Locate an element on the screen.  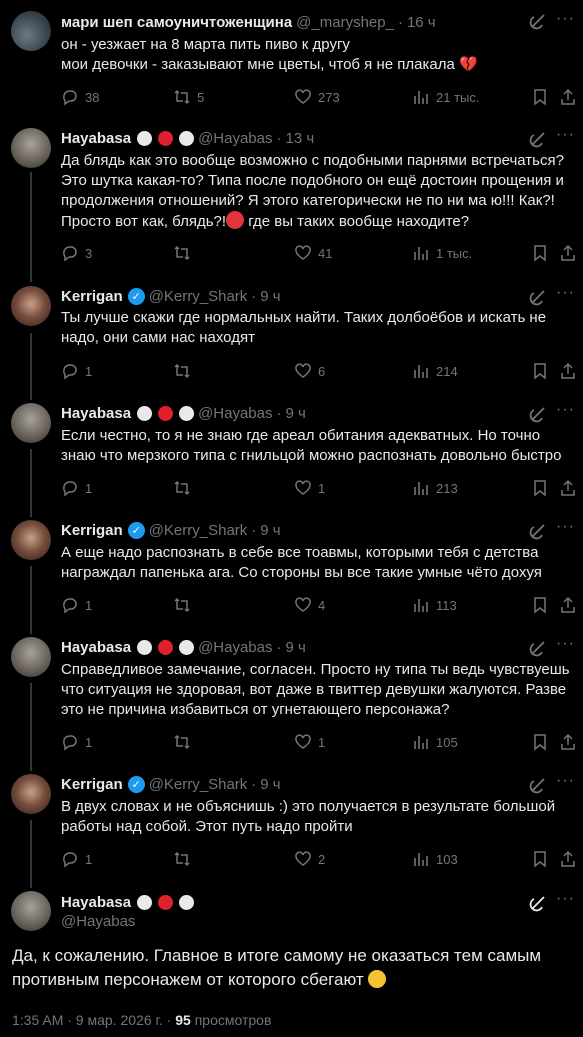
views-count: 214 is located at coordinates (447, 371).